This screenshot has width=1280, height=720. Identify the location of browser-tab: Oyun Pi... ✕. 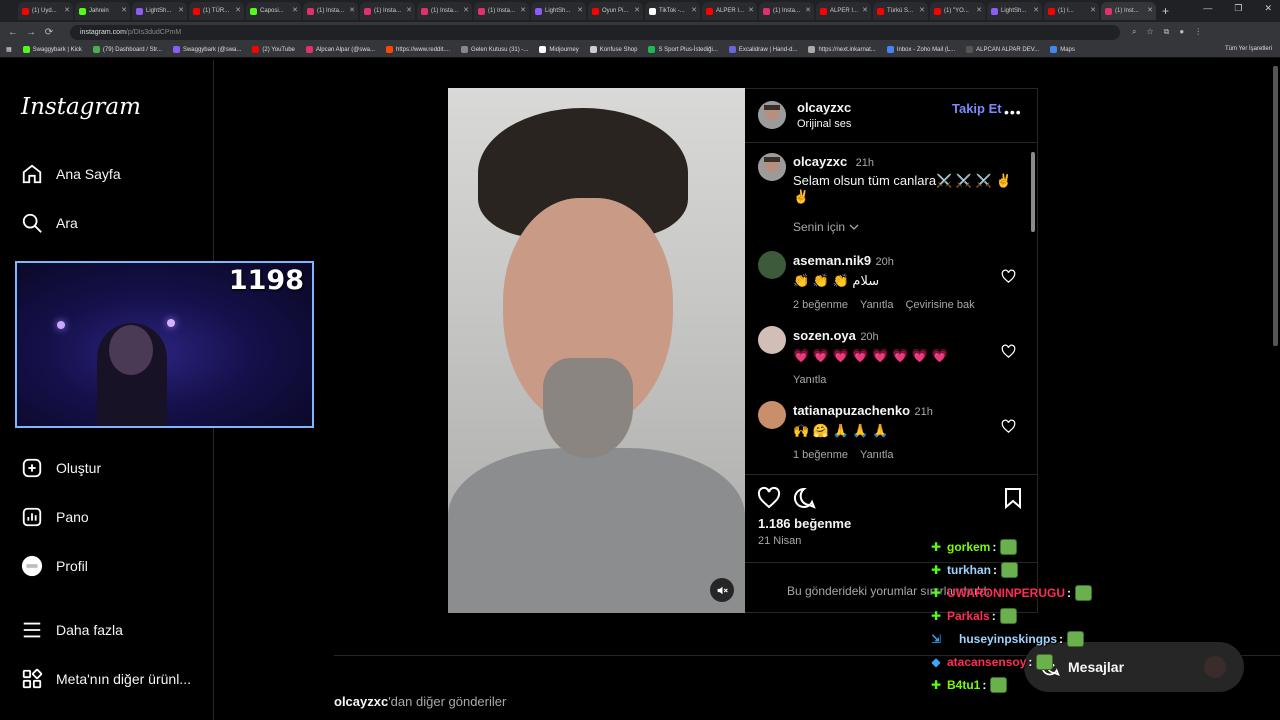
(615, 11).